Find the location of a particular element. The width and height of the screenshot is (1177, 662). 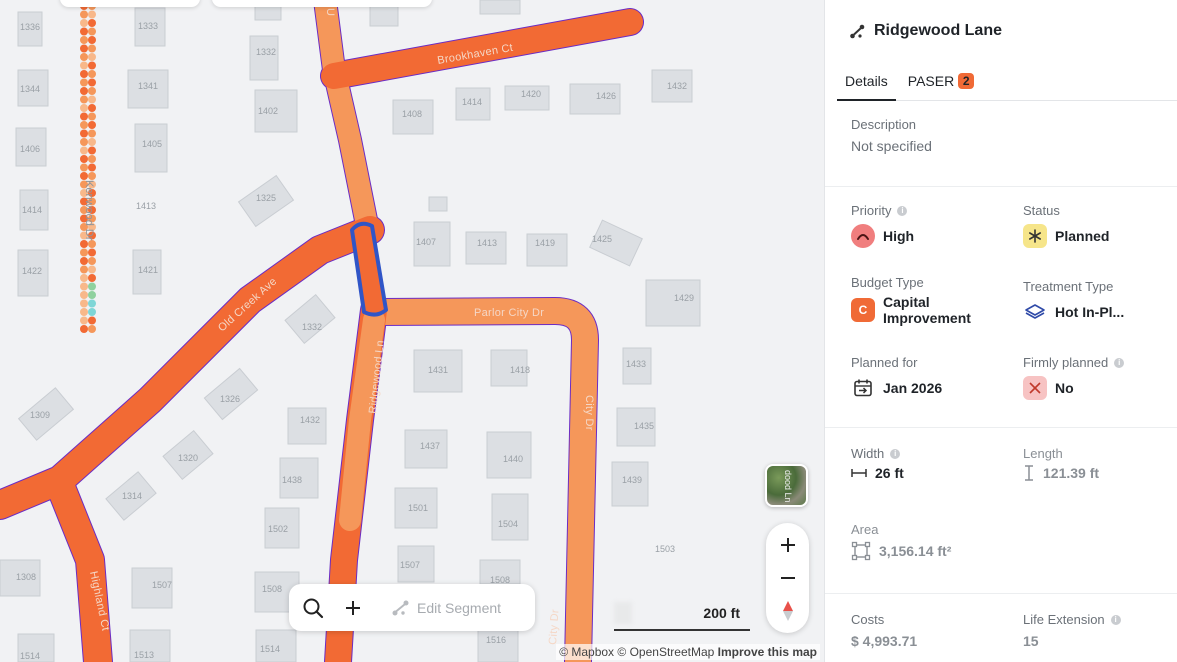

budget-type-field: Budget Type C Capital Improvement is located at coordinates (911, 300).